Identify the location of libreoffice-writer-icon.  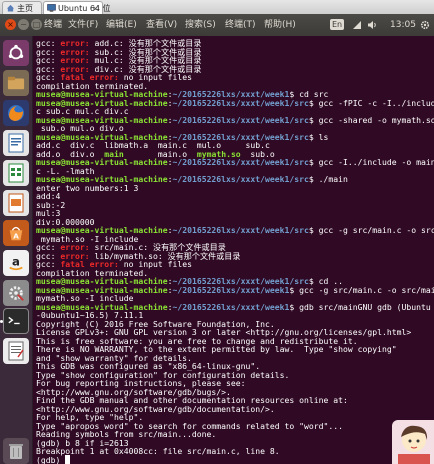
(16, 143).